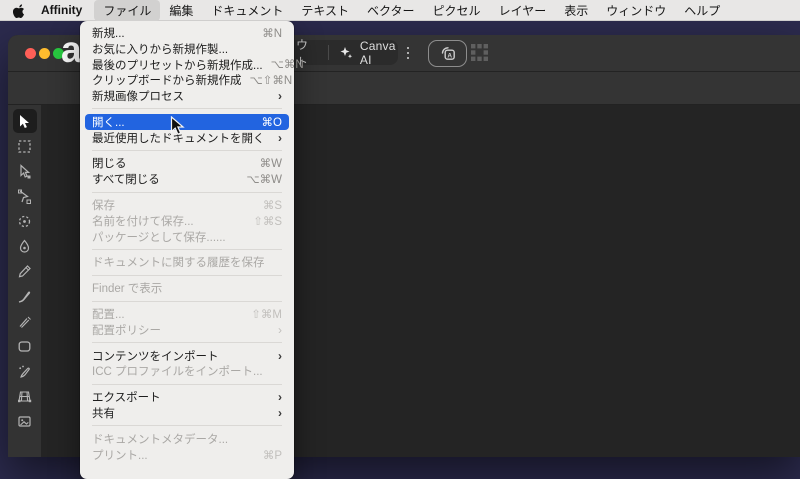 The width and height of the screenshot is (800, 479). I want to click on direct-selection-tool, so click(25, 171).